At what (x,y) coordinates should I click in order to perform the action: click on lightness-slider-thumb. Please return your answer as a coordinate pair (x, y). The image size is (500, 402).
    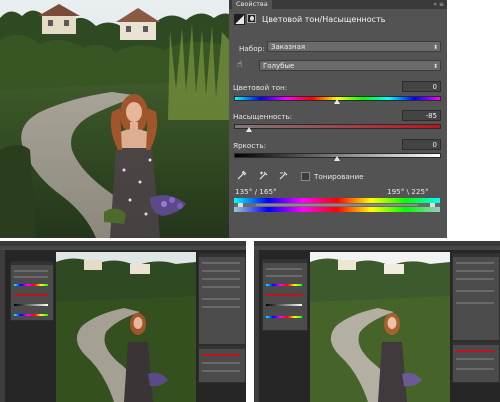
    Looking at the image, I should click on (336, 158).